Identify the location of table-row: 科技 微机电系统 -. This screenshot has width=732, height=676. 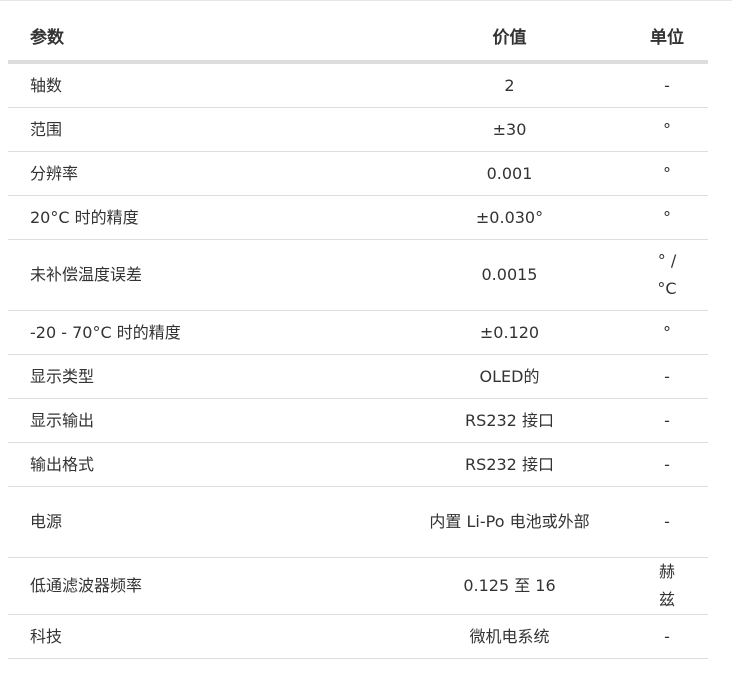
(358, 636).